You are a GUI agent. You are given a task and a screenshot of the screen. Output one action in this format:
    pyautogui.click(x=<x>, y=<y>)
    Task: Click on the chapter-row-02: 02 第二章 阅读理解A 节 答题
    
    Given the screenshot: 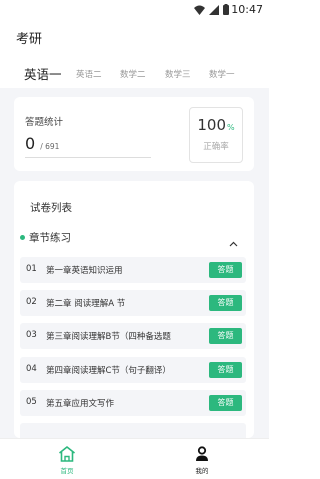 What is the action you would take?
    pyautogui.click(x=133, y=303)
    